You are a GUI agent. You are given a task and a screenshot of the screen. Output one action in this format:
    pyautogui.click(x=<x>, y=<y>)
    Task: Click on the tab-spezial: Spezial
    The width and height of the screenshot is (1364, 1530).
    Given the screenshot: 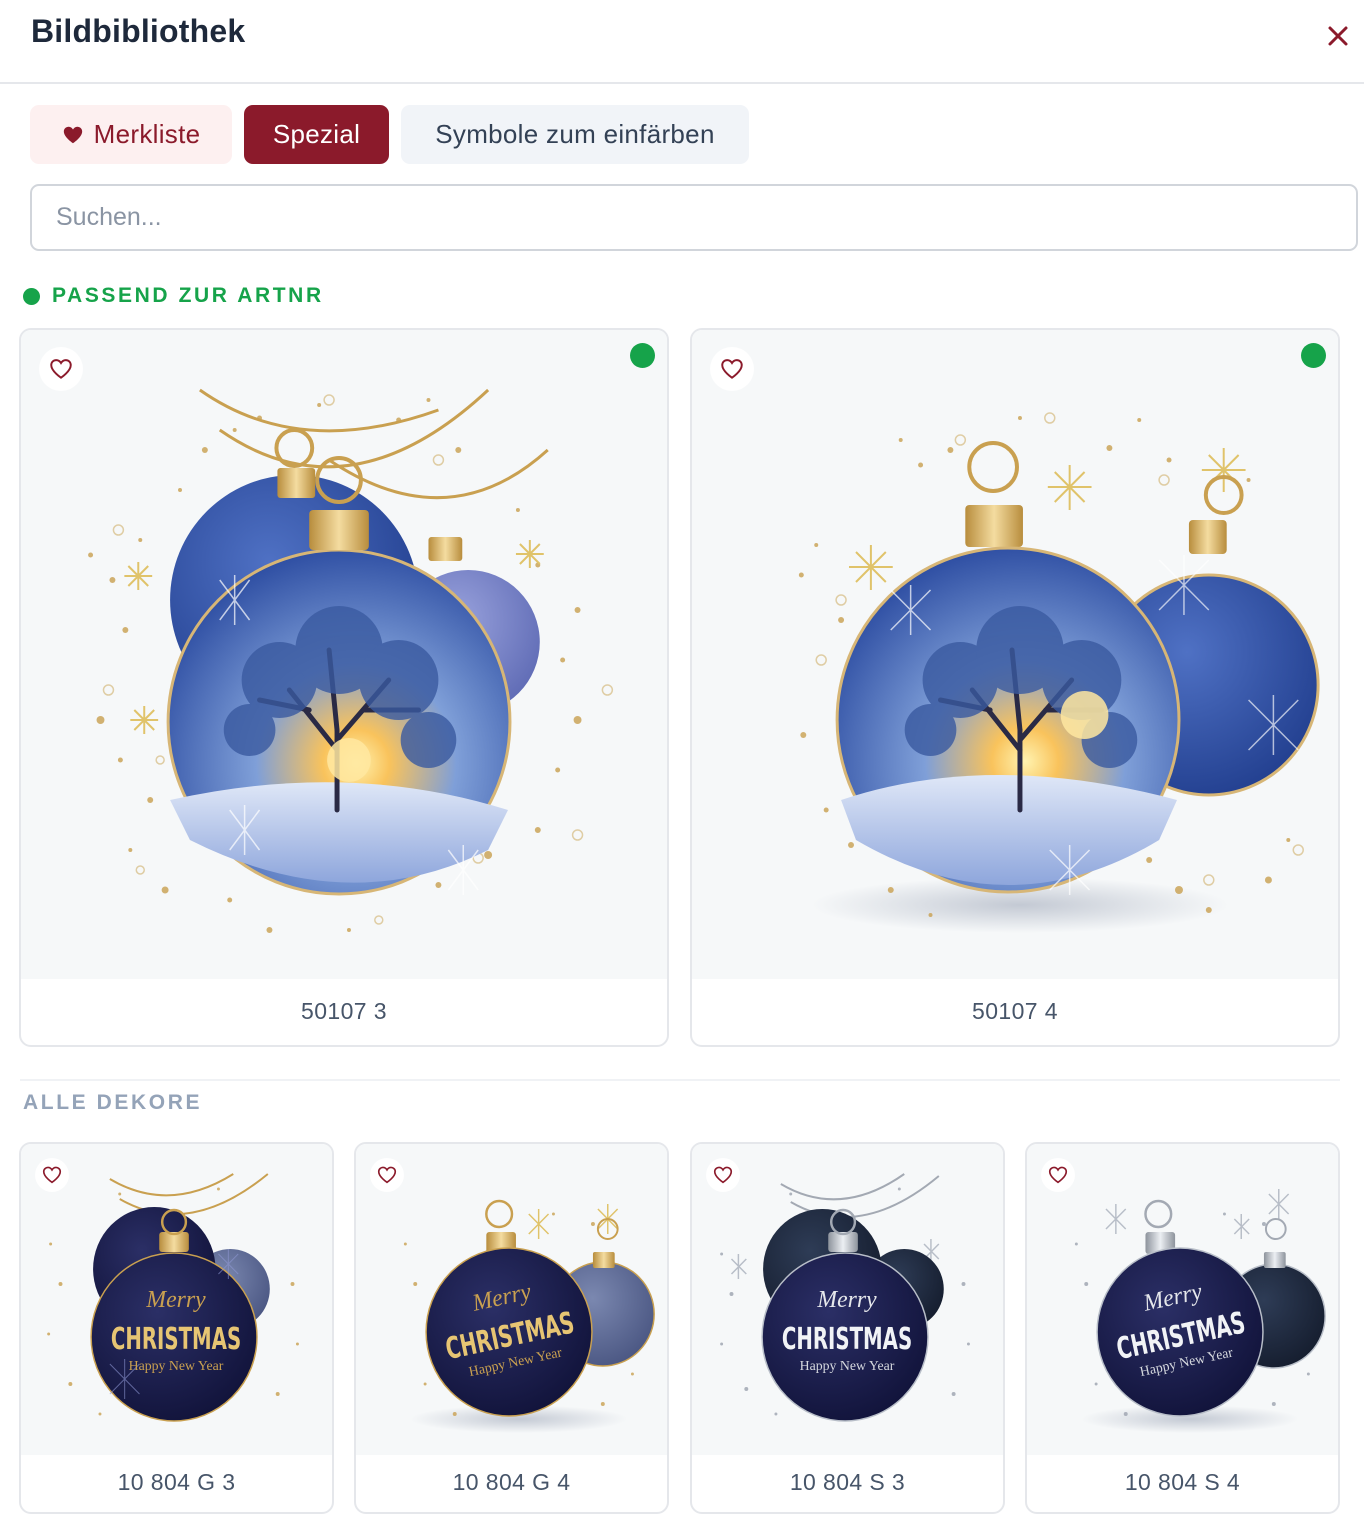 What is the action you would take?
    pyautogui.click(x=316, y=134)
    